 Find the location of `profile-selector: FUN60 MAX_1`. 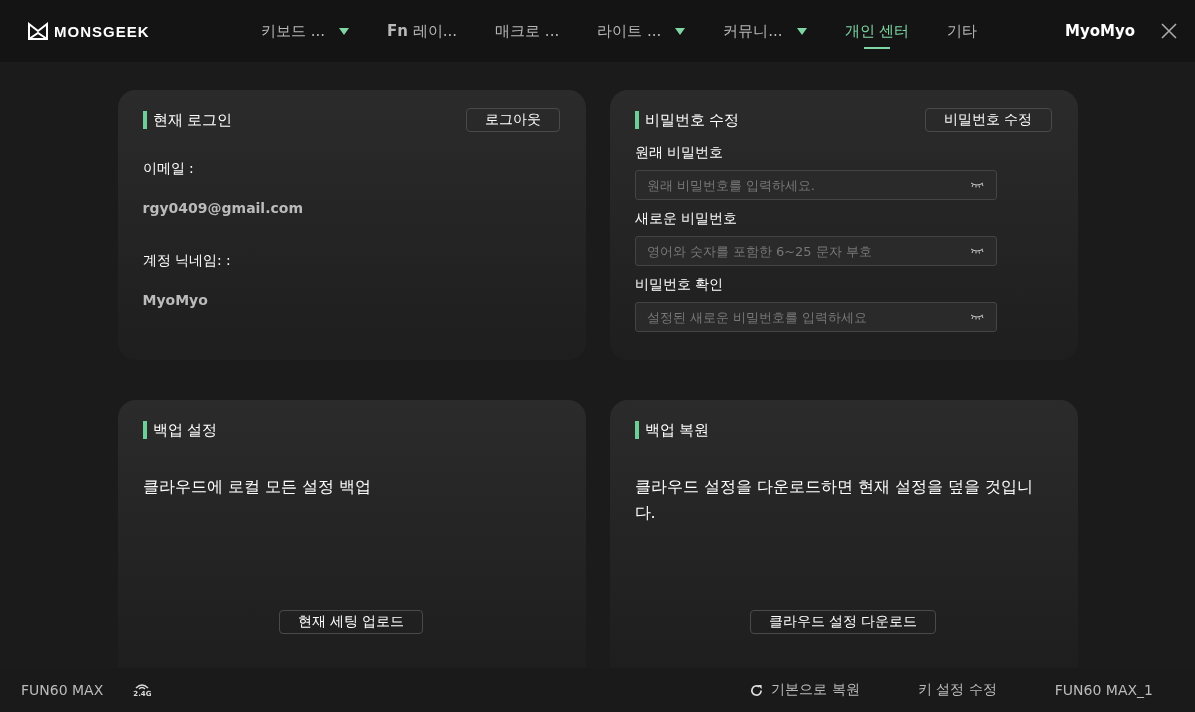

profile-selector: FUN60 MAX_1 is located at coordinates (1103, 690).